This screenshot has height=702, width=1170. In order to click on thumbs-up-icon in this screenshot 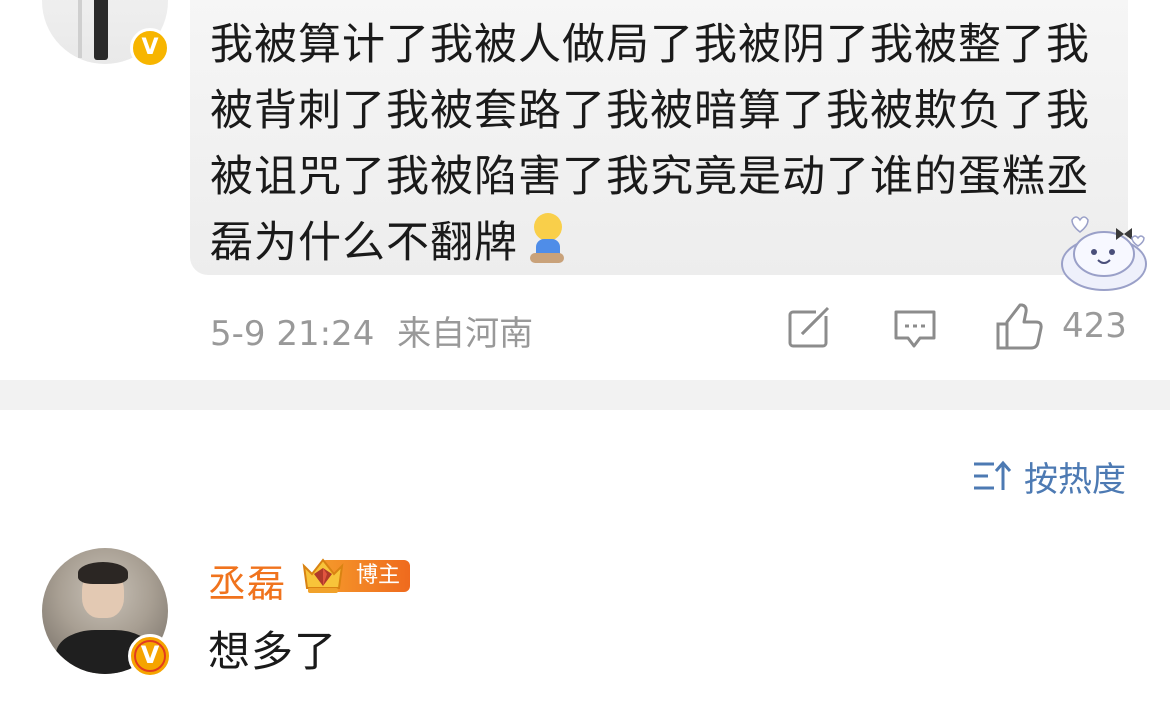, I will do `click(1019, 326)`.